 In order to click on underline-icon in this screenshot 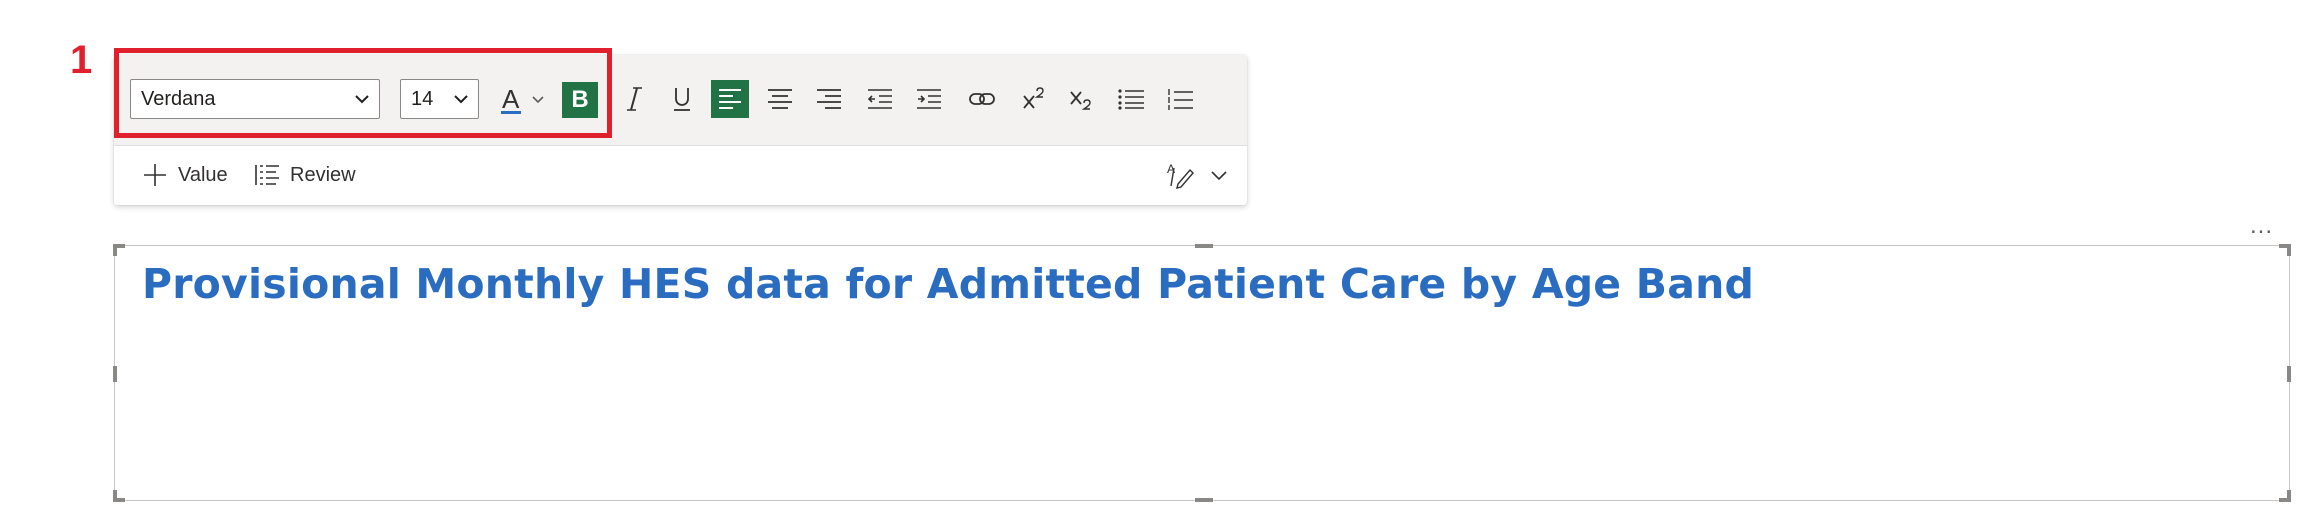, I will do `click(682, 99)`.